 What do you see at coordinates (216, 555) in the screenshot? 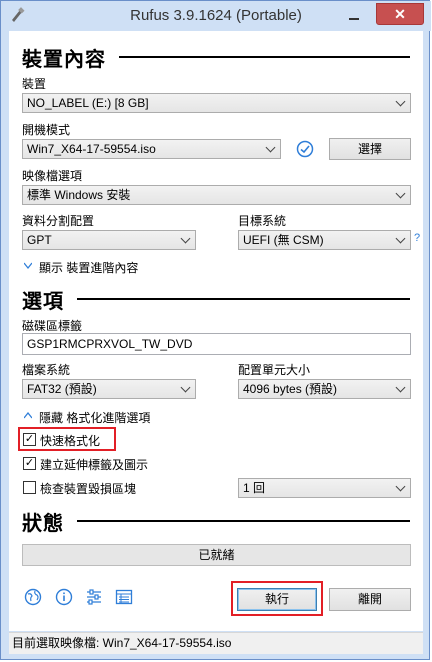
I see `progress-bar: 已就緒` at bounding box center [216, 555].